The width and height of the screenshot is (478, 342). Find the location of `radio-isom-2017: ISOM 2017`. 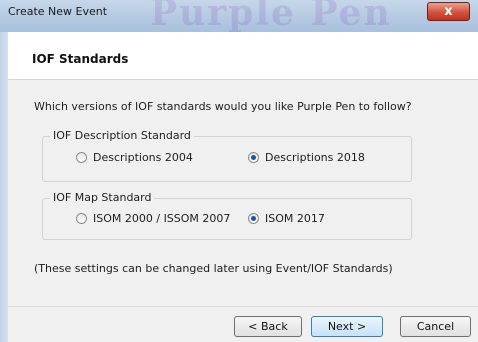

radio-isom-2017: ISOM 2017 is located at coordinates (286, 218).